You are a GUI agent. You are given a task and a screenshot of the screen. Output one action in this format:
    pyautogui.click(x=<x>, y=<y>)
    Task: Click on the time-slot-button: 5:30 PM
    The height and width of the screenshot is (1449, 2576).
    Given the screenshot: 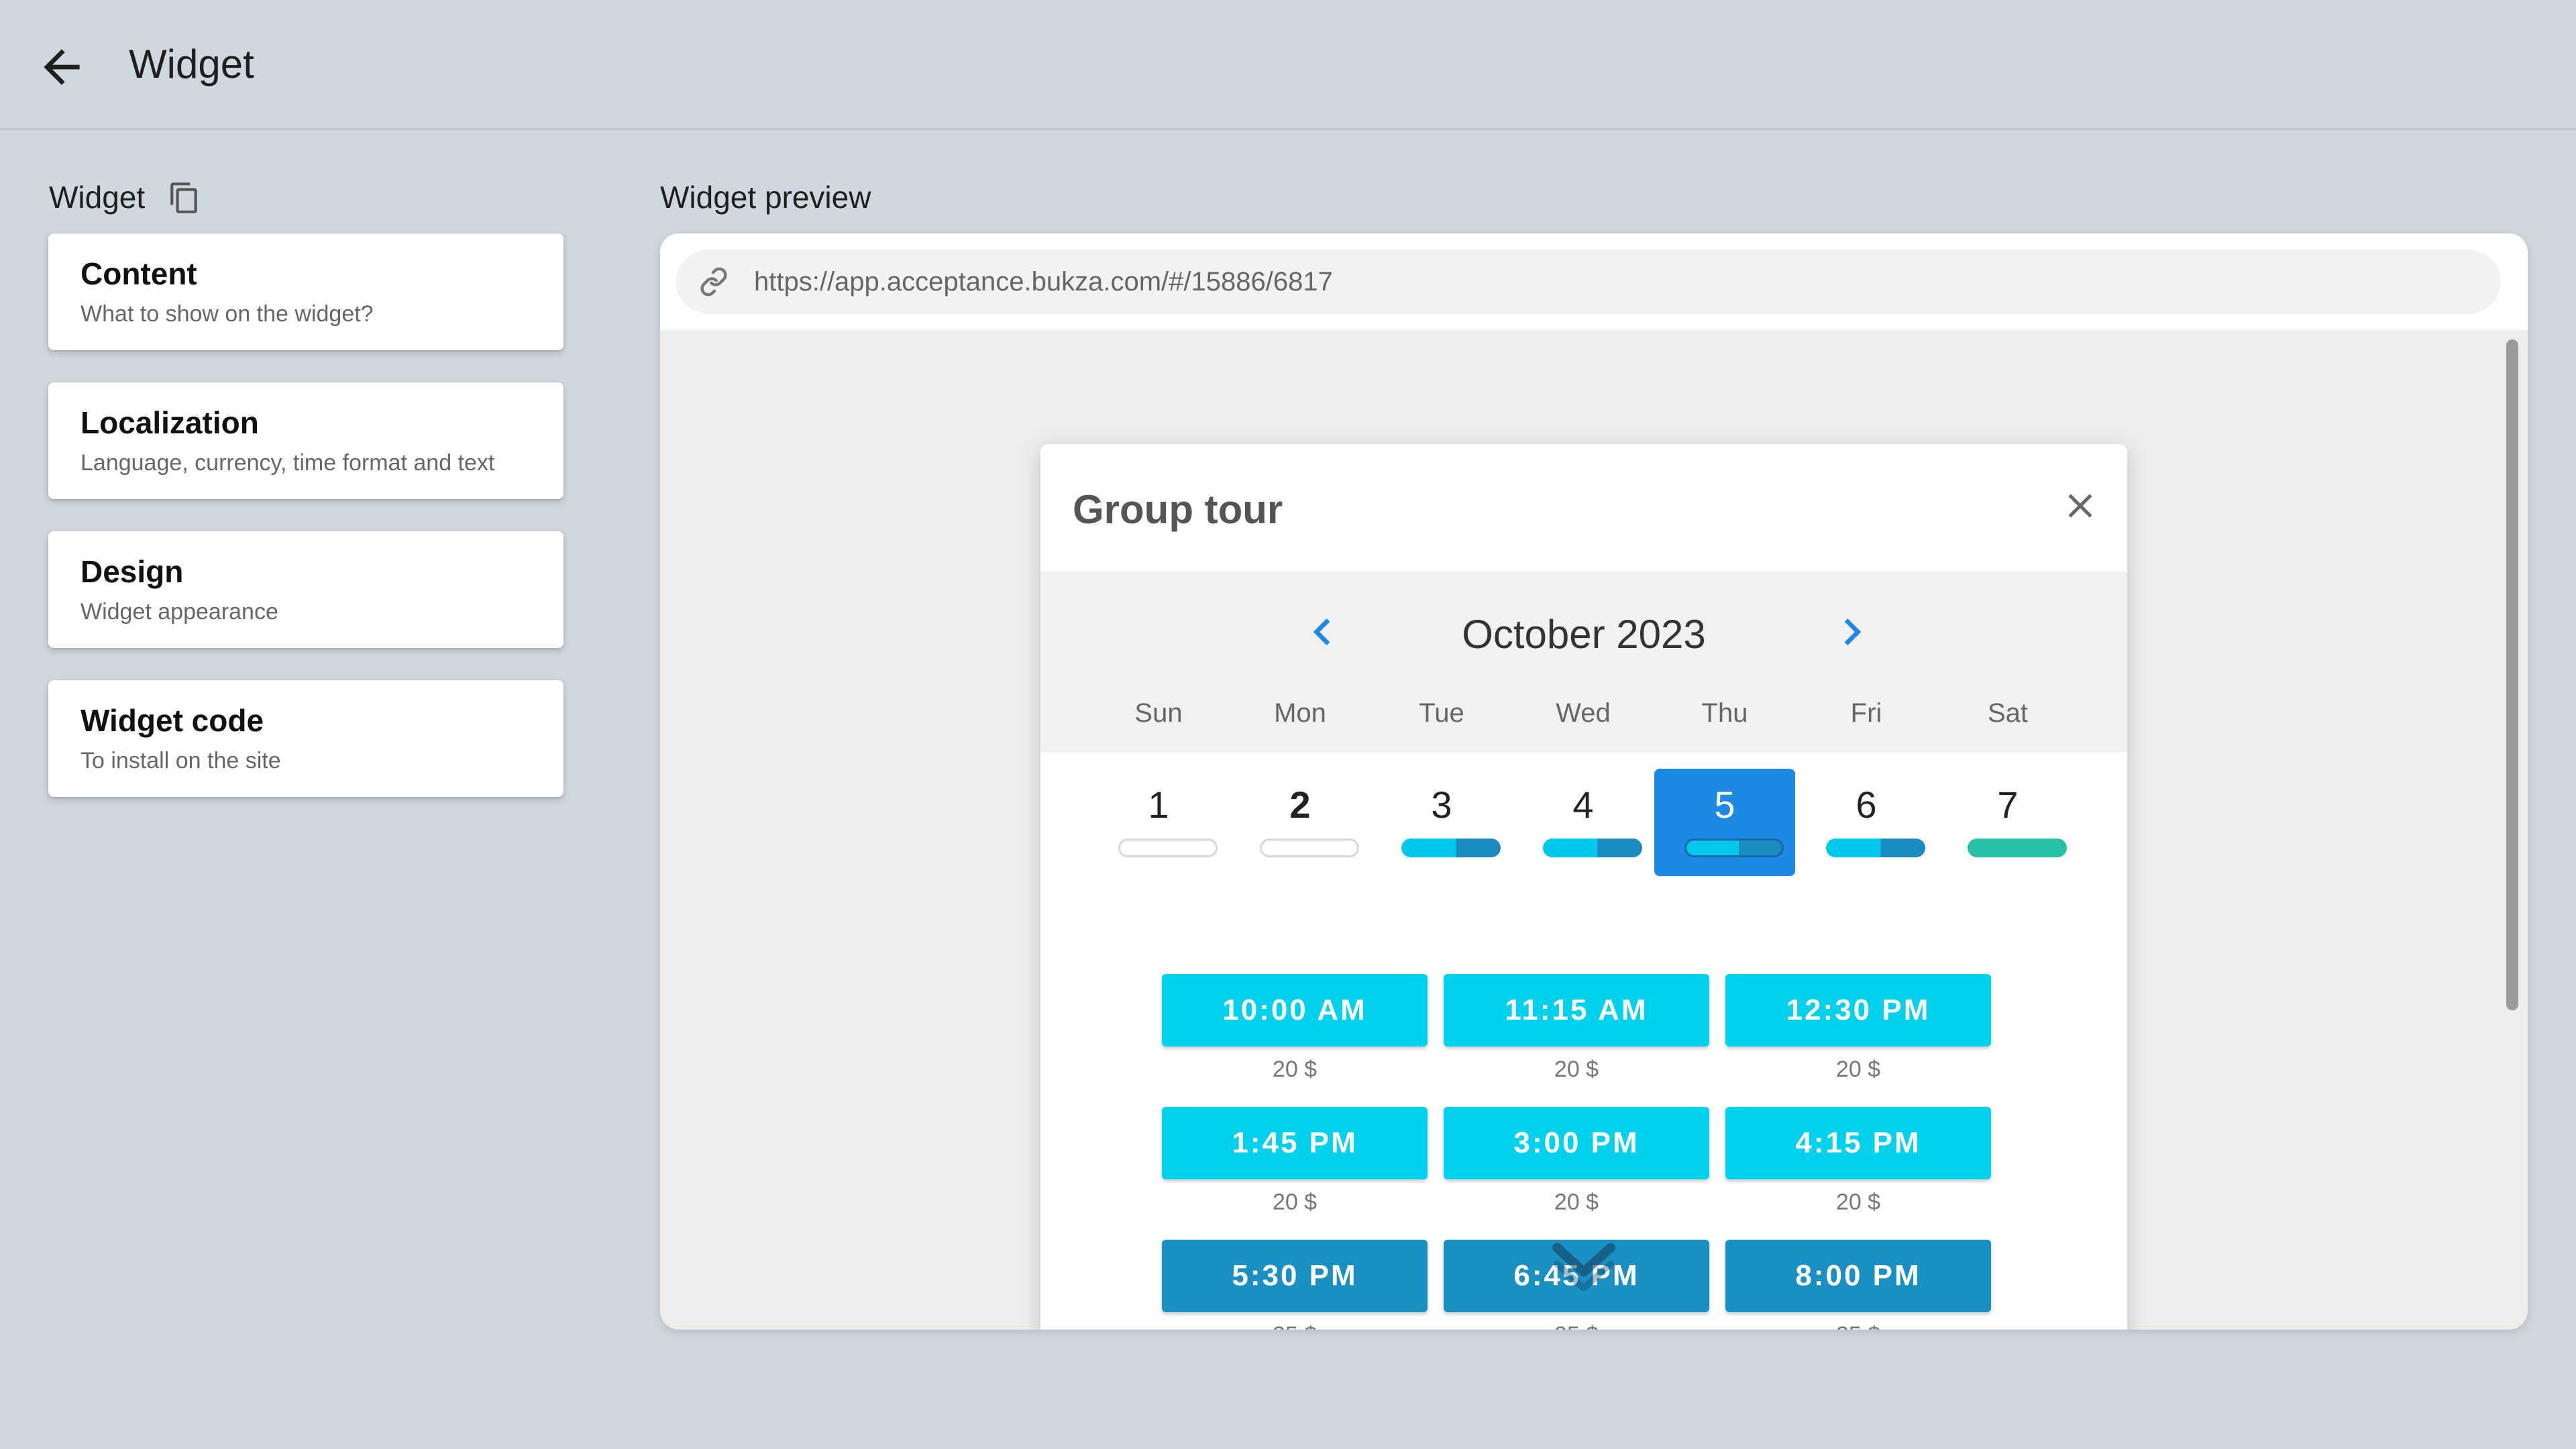 What is the action you would take?
    pyautogui.click(x=1295, y=1276)
    